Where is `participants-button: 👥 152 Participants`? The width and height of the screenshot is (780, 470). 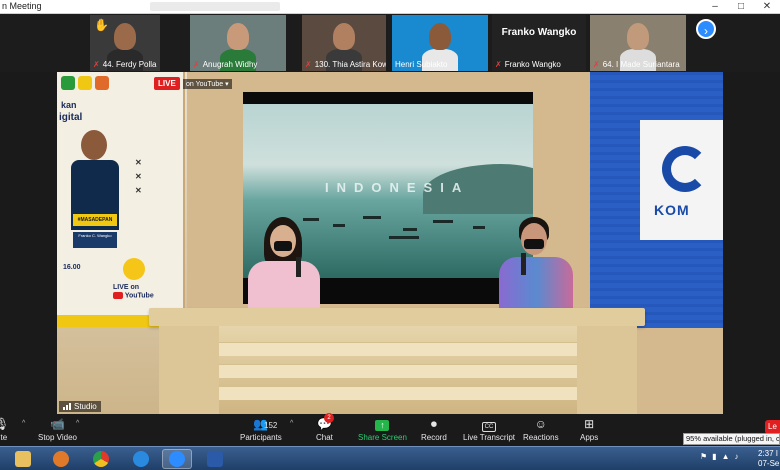
participants-button: 👥 152 Participants is located at coordinates (261, 429).